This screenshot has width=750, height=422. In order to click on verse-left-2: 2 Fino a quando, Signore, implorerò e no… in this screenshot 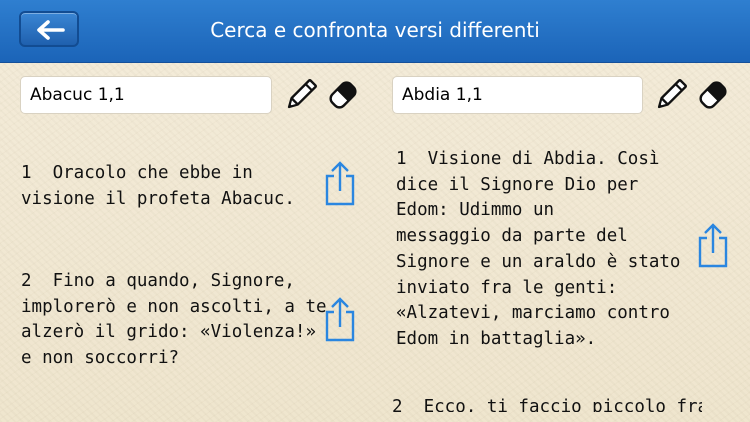, I will do `click(174, 320)`.